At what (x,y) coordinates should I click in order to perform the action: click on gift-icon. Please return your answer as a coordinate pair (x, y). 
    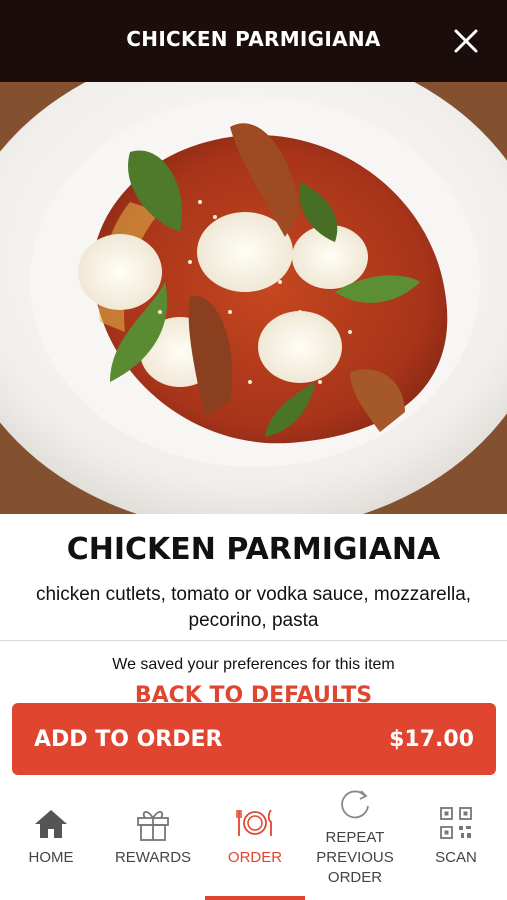
    Looking at the image, I should click on (153, 826).